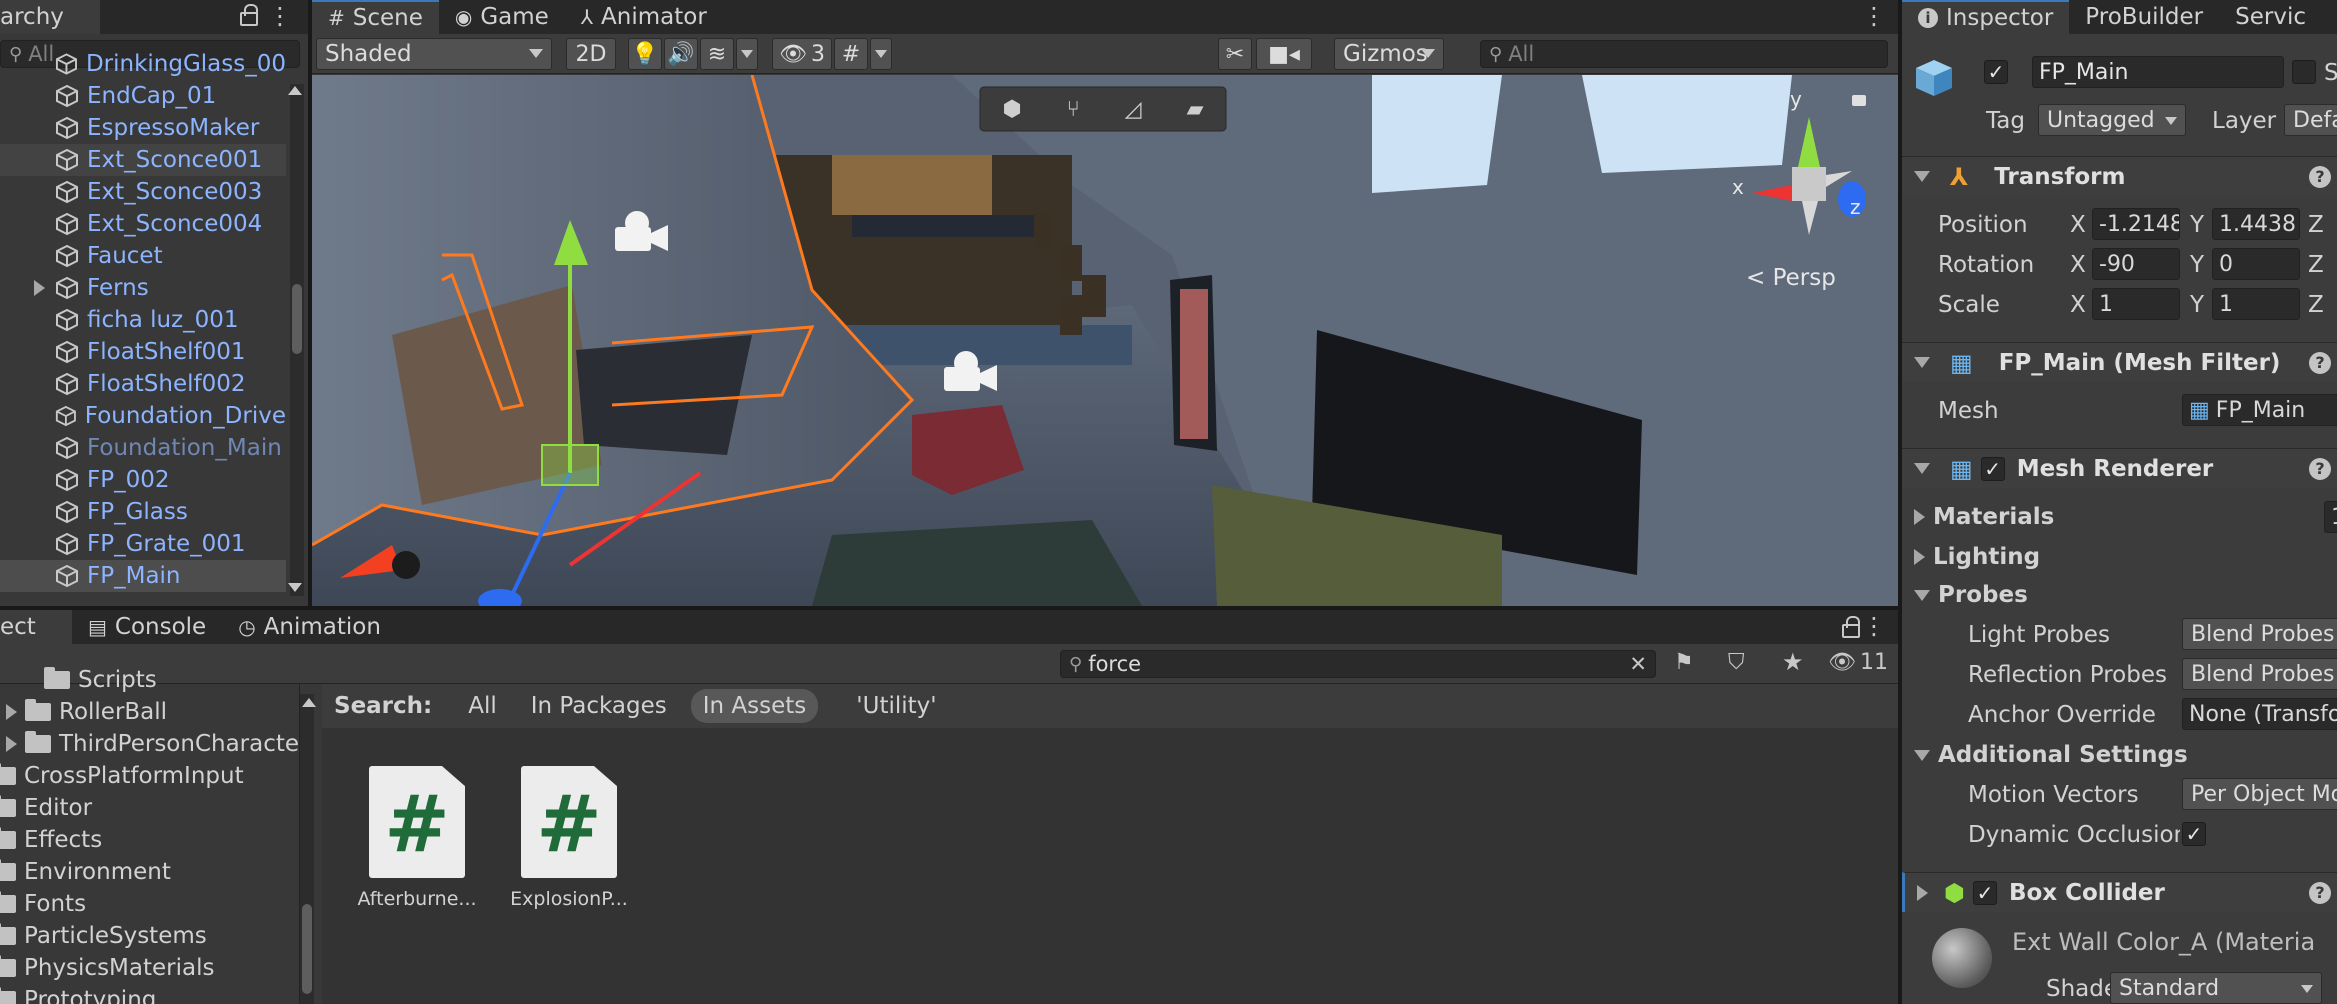 The width and height of the screenshot is (2337, 1004). I want to click on mesh-renderer-enabled-checkbox: ✓, so click(1992, 468).